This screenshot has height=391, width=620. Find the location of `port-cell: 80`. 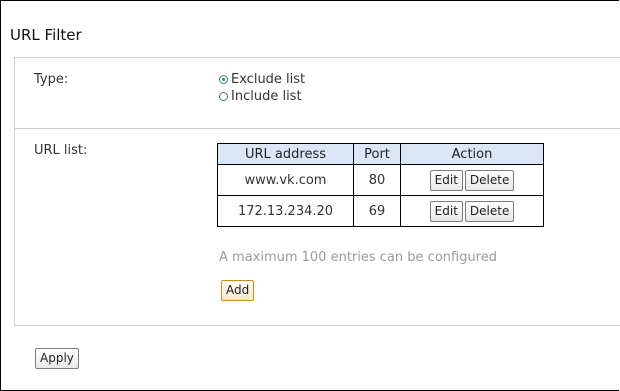

port-cell: 80 is located at coordinates (377, 180).